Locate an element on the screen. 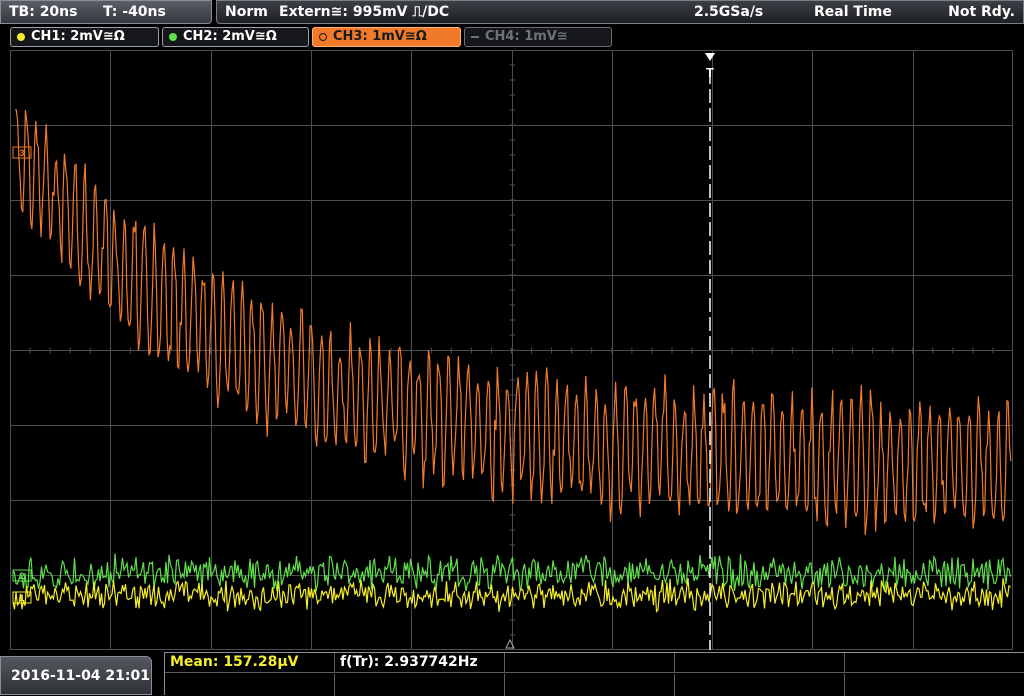 Image resolution: width=1024 pixels, height=696 pixels. channel-3-tab: CH3: 1mV≅Ω is located at coordinates (386, 37).